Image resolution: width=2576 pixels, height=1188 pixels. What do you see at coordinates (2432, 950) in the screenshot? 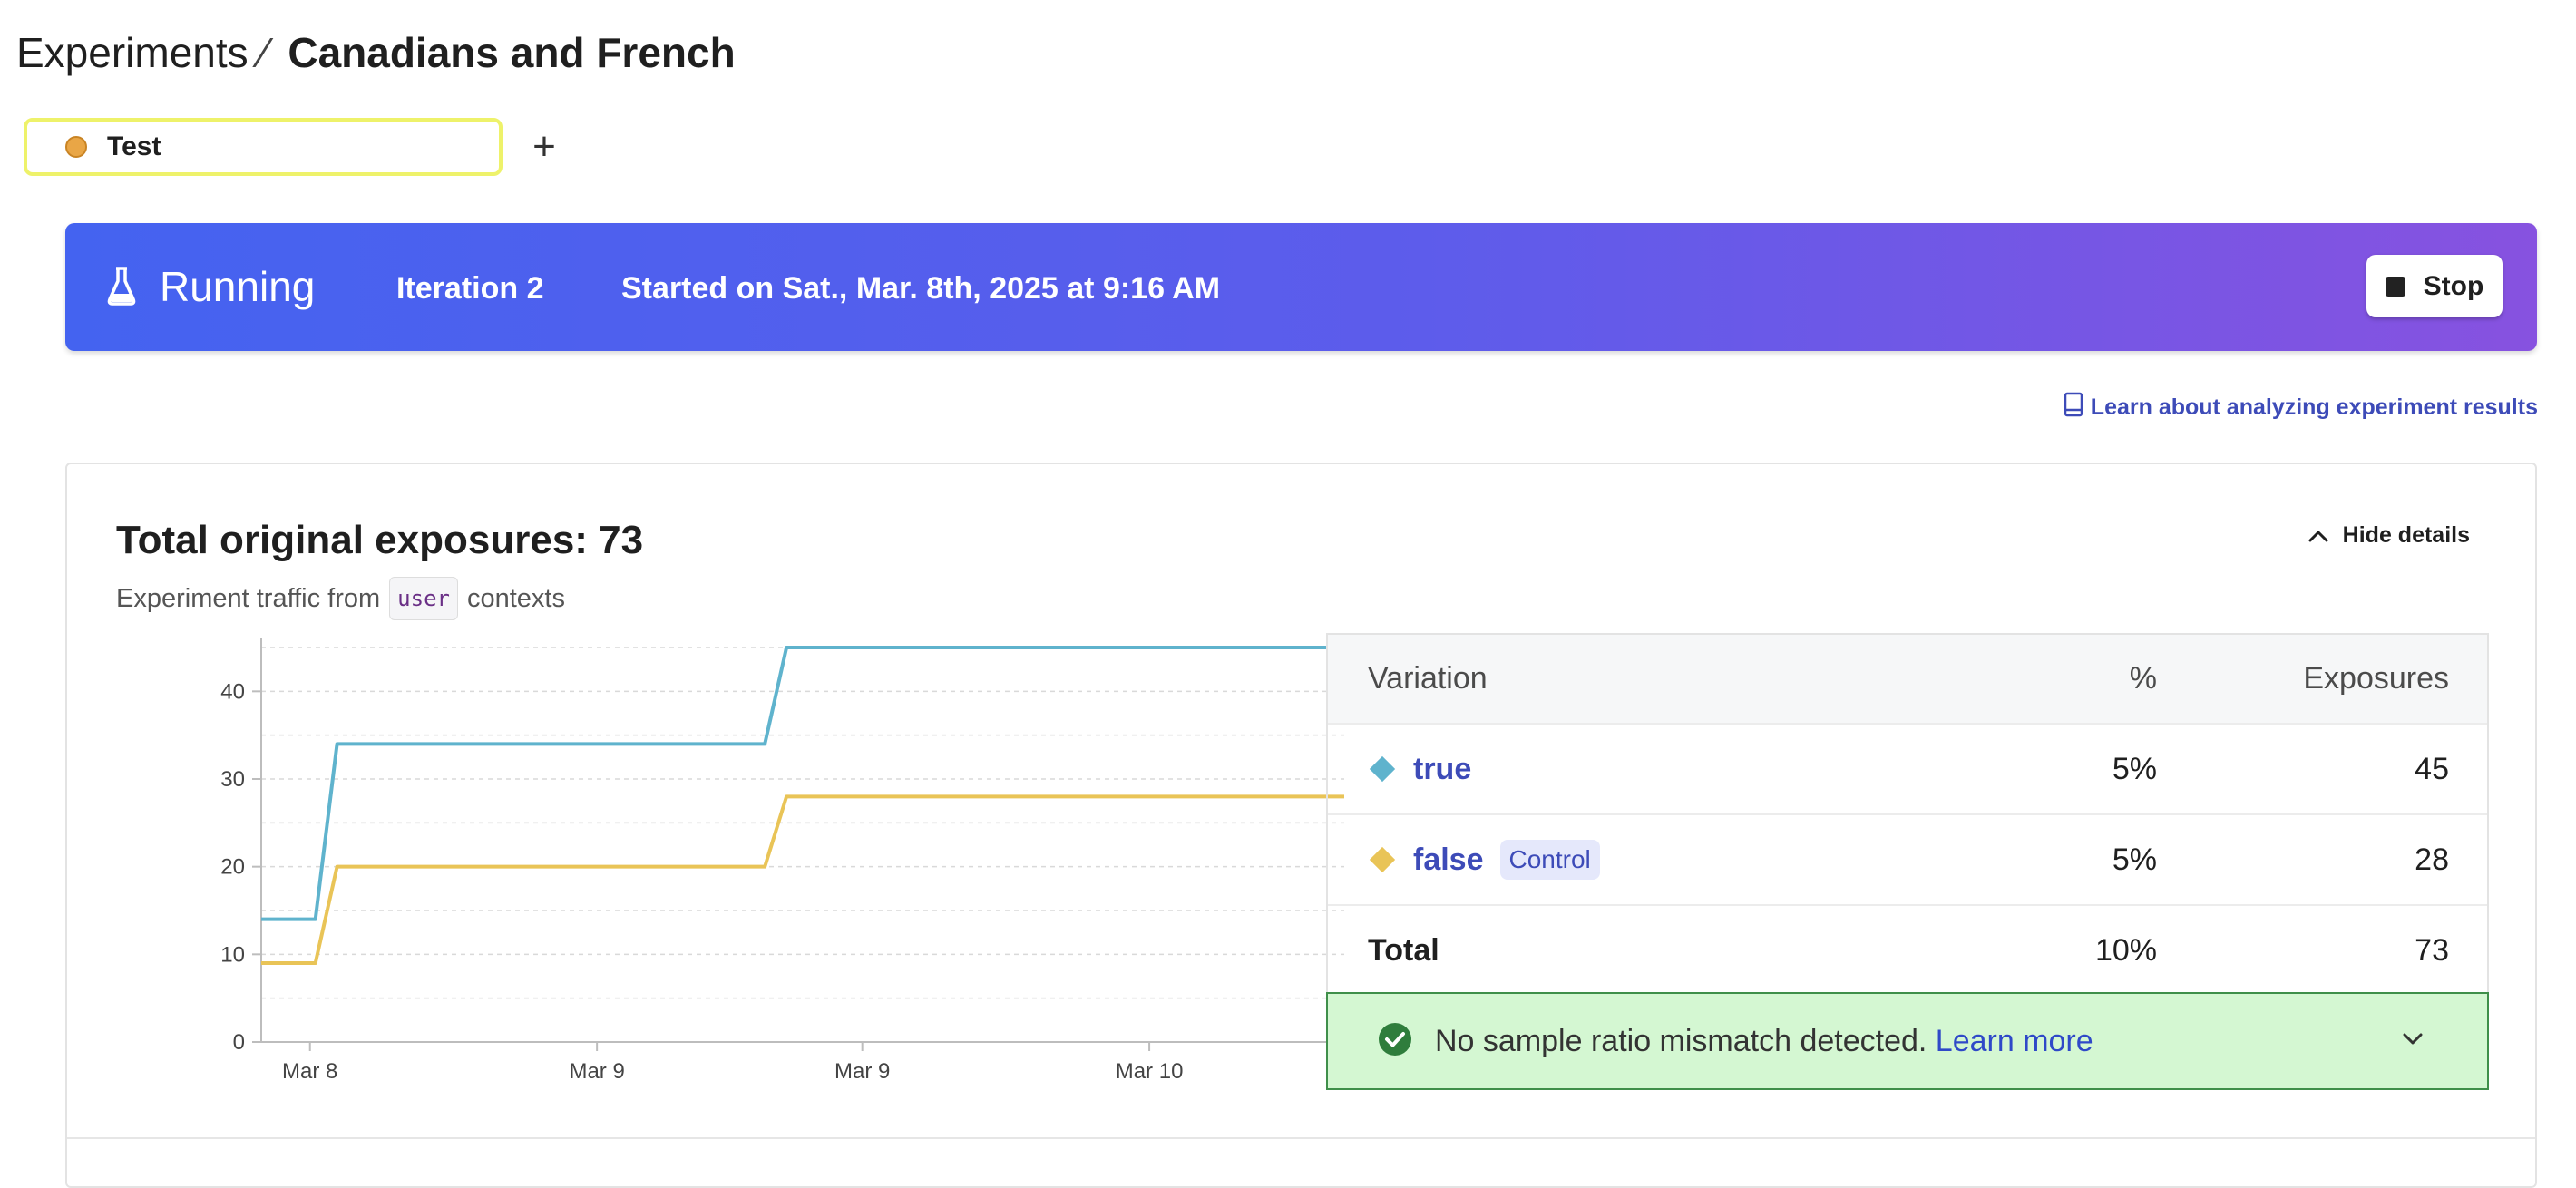
I see `total-exposures: 73` at bounding box center [2432, 950].